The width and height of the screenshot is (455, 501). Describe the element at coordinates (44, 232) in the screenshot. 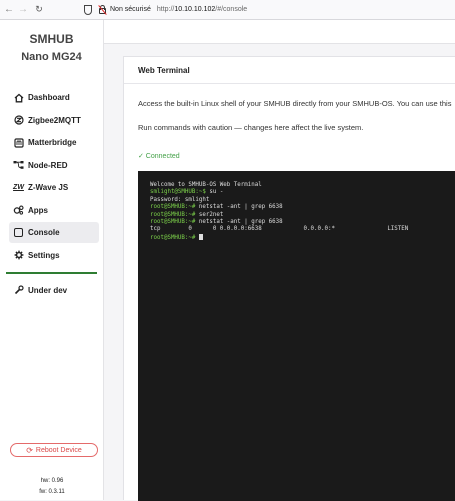

I see `sidebar-item-label: Console` at that location.